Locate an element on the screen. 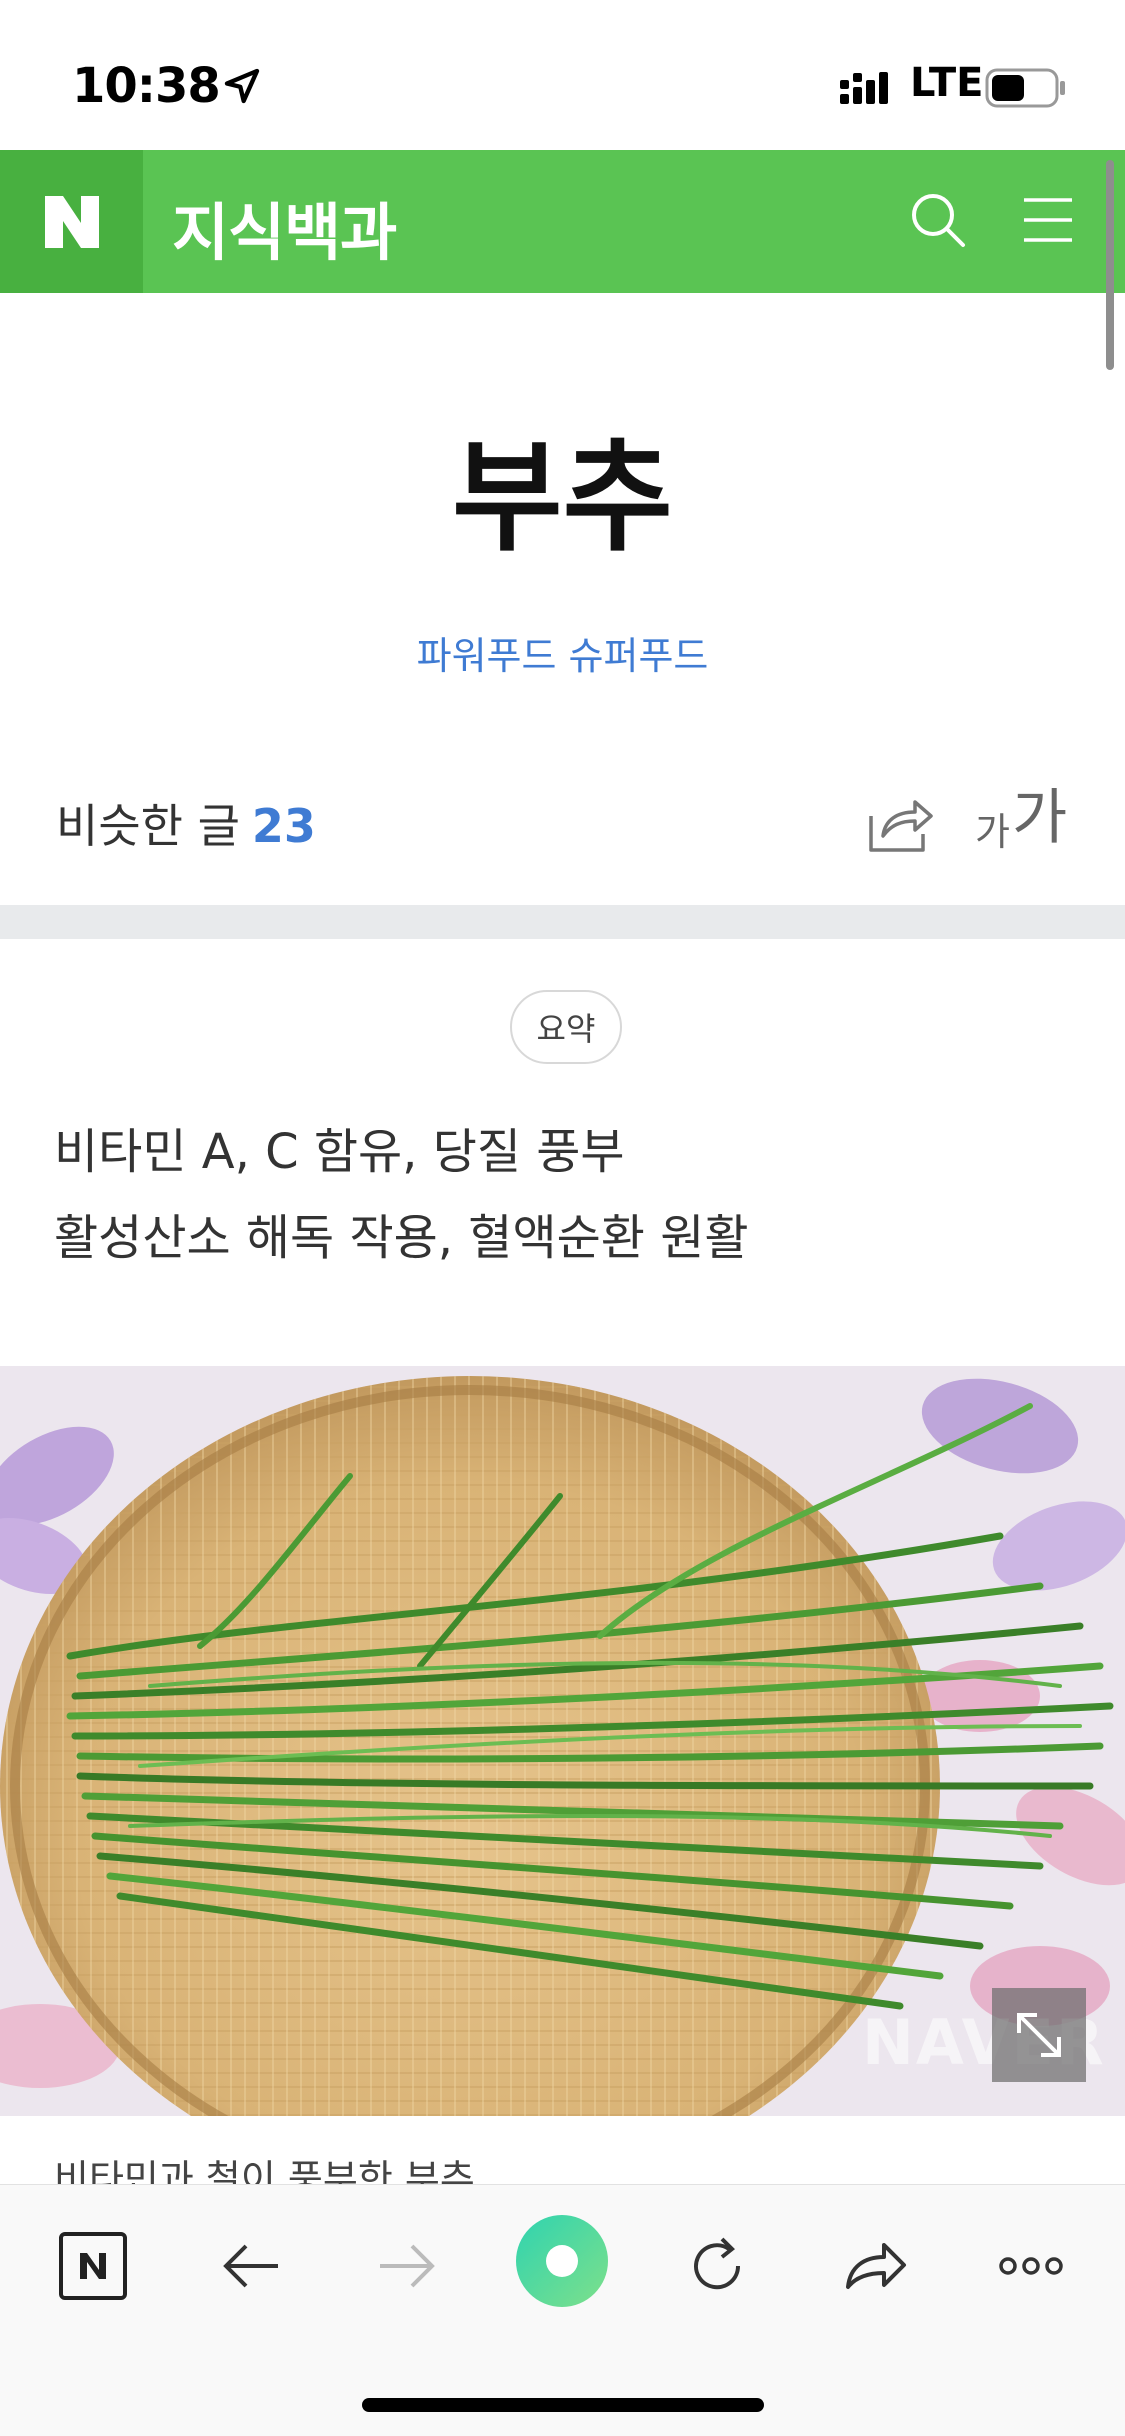 The width and height of the screenshot is (1125, 2436). category-link: 파워푸드 슈퍼푸드 is located at coordinates (562, 652).